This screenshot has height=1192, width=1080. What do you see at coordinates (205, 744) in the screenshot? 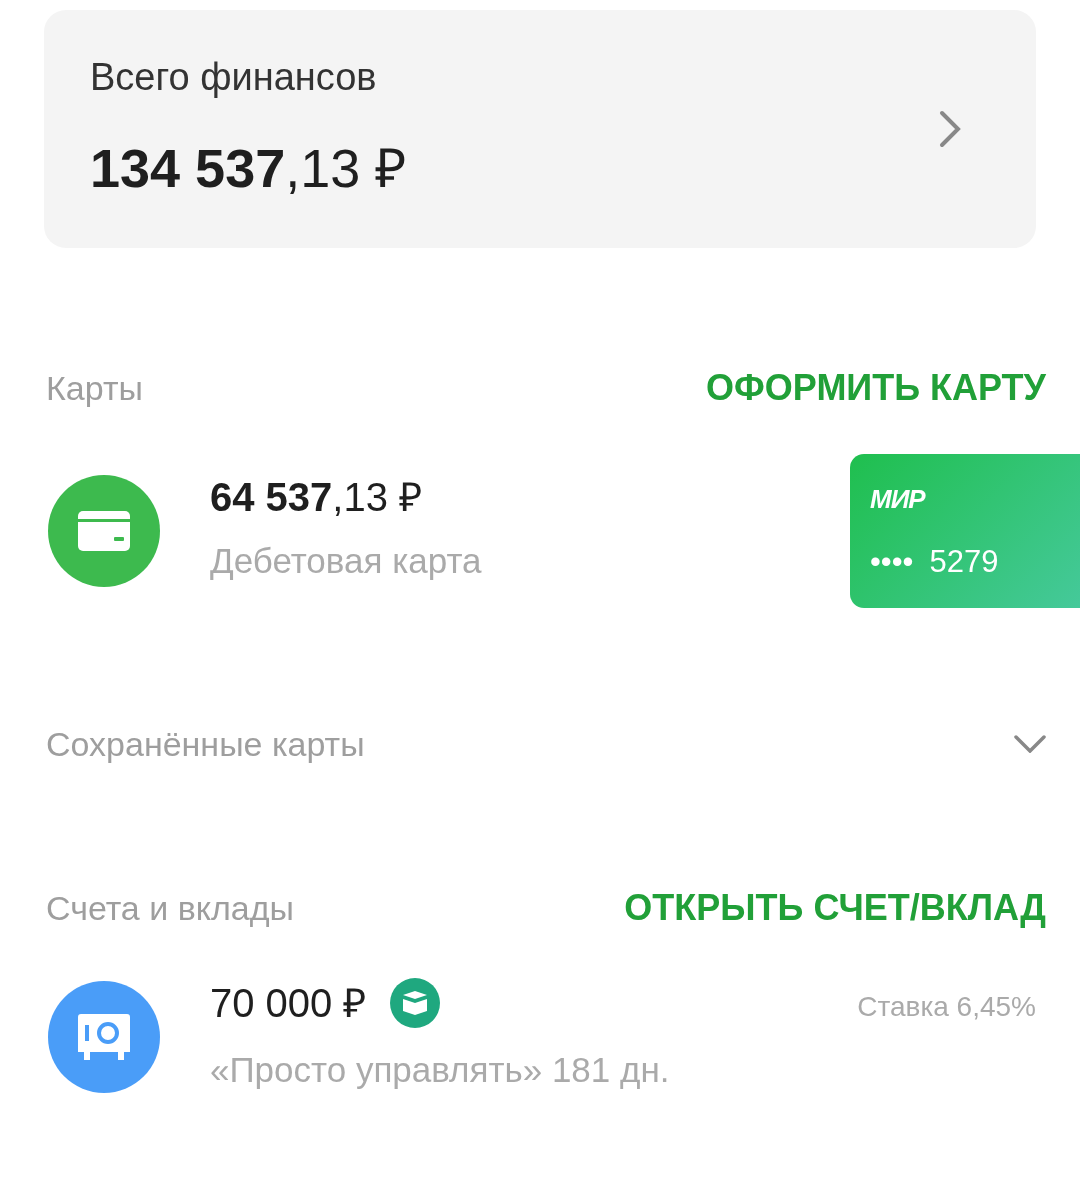
I see `section-title: Сохранённые карты` at bounding box center [205, 744].